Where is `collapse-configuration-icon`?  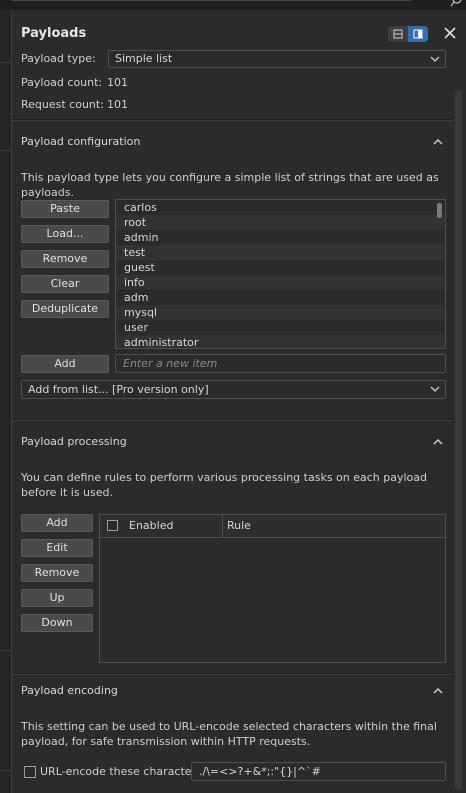
collapse-configuration-icon is located at coordinates (438, 142).